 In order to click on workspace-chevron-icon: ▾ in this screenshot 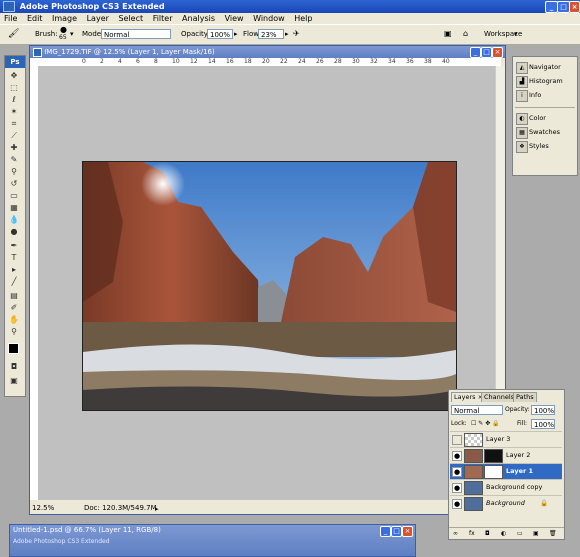, I will do `click(516, 34)`.